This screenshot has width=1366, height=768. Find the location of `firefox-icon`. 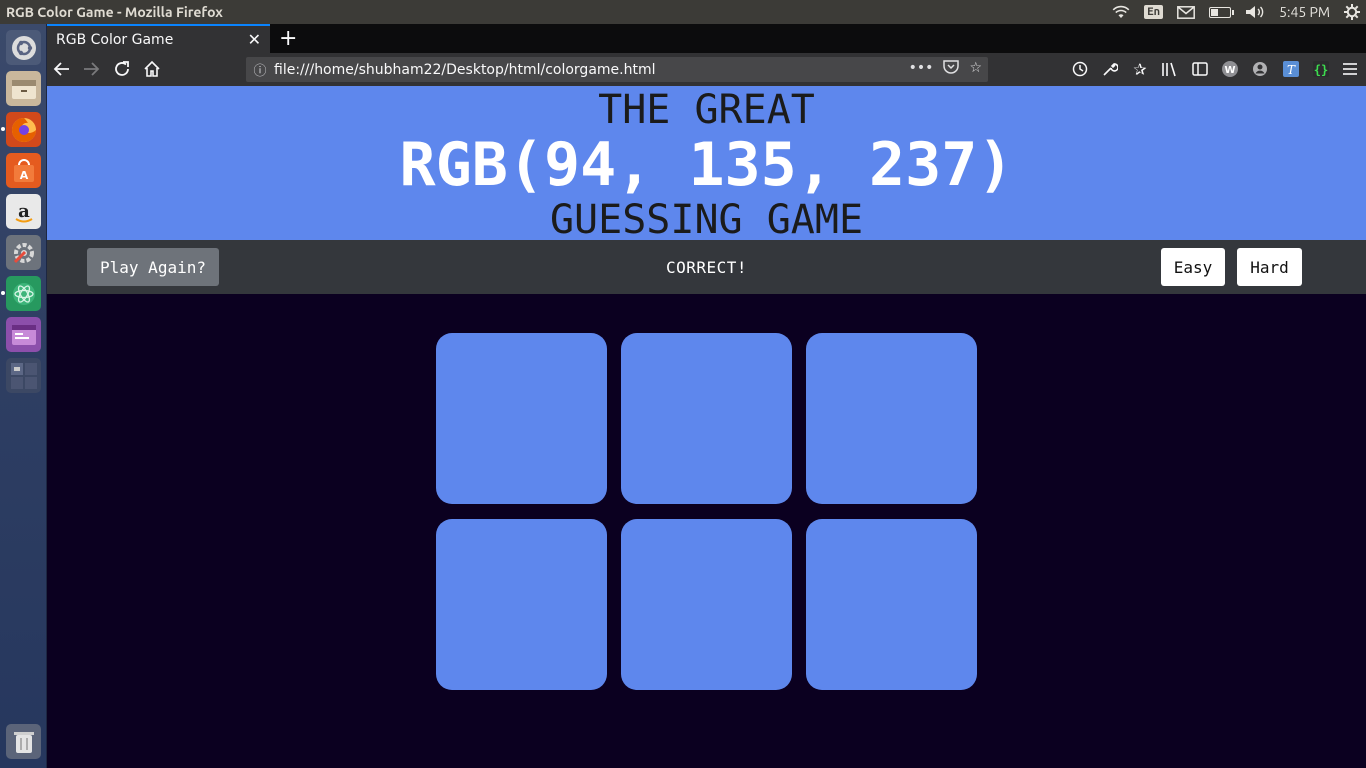

firefox-icon is located at coordinates (23, 129).